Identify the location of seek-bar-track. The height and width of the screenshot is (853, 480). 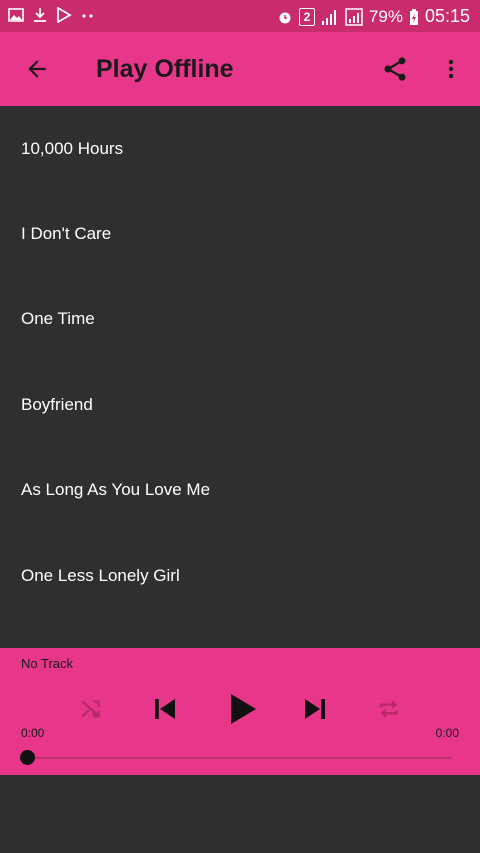
(240, 758).